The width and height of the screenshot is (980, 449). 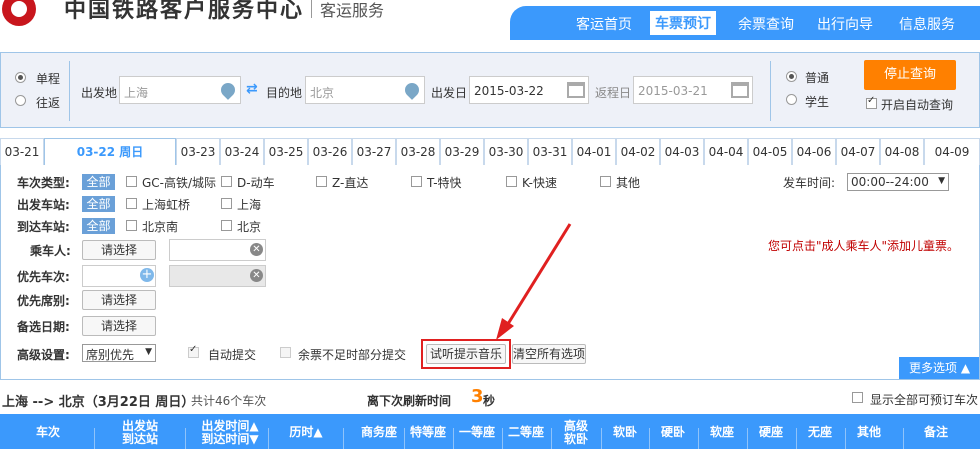 I want to click on date-tab-15: 04-05, so click(x=770, y=151).